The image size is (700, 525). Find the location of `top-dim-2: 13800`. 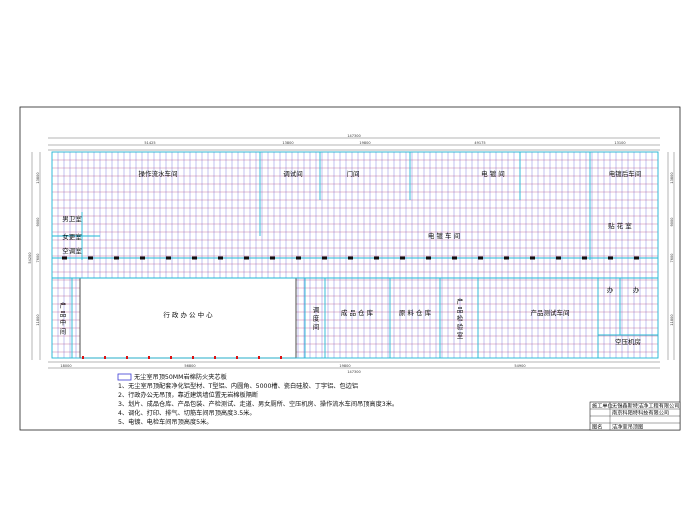

top-dim-2: 13800 is located at coordinates (287, 143).